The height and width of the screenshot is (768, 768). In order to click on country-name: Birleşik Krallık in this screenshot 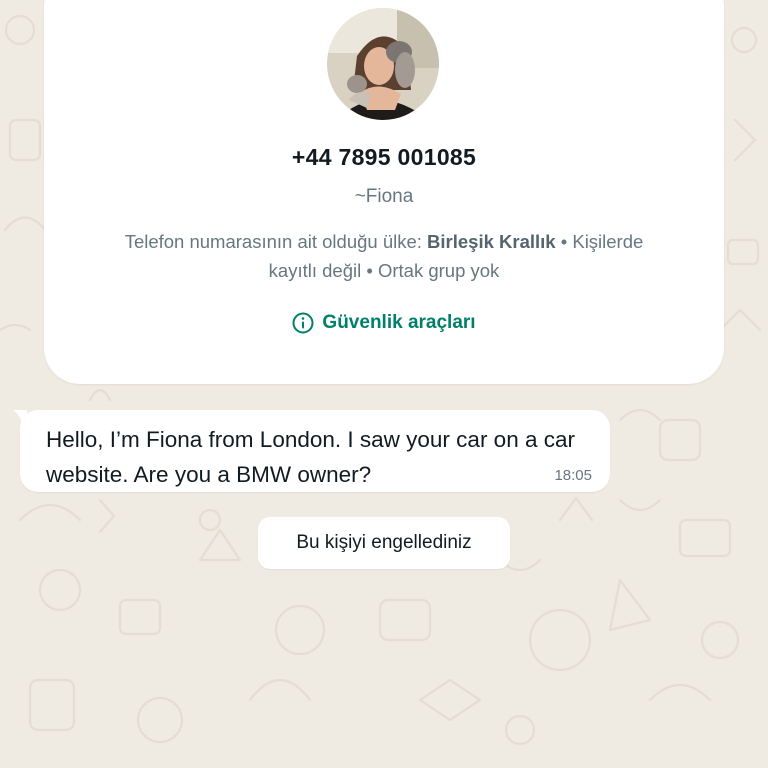, I will do `click(491, 241)`.